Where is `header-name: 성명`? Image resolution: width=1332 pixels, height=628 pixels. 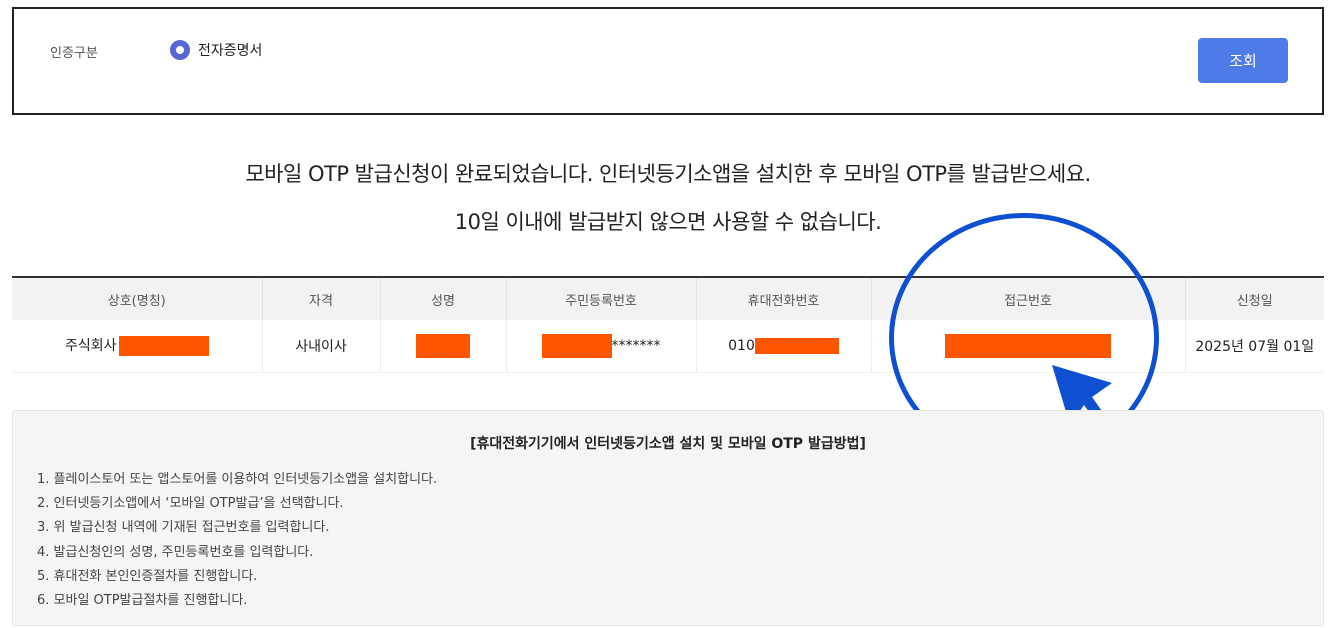
header-name: 성명 is located at coordinates (443, 299).